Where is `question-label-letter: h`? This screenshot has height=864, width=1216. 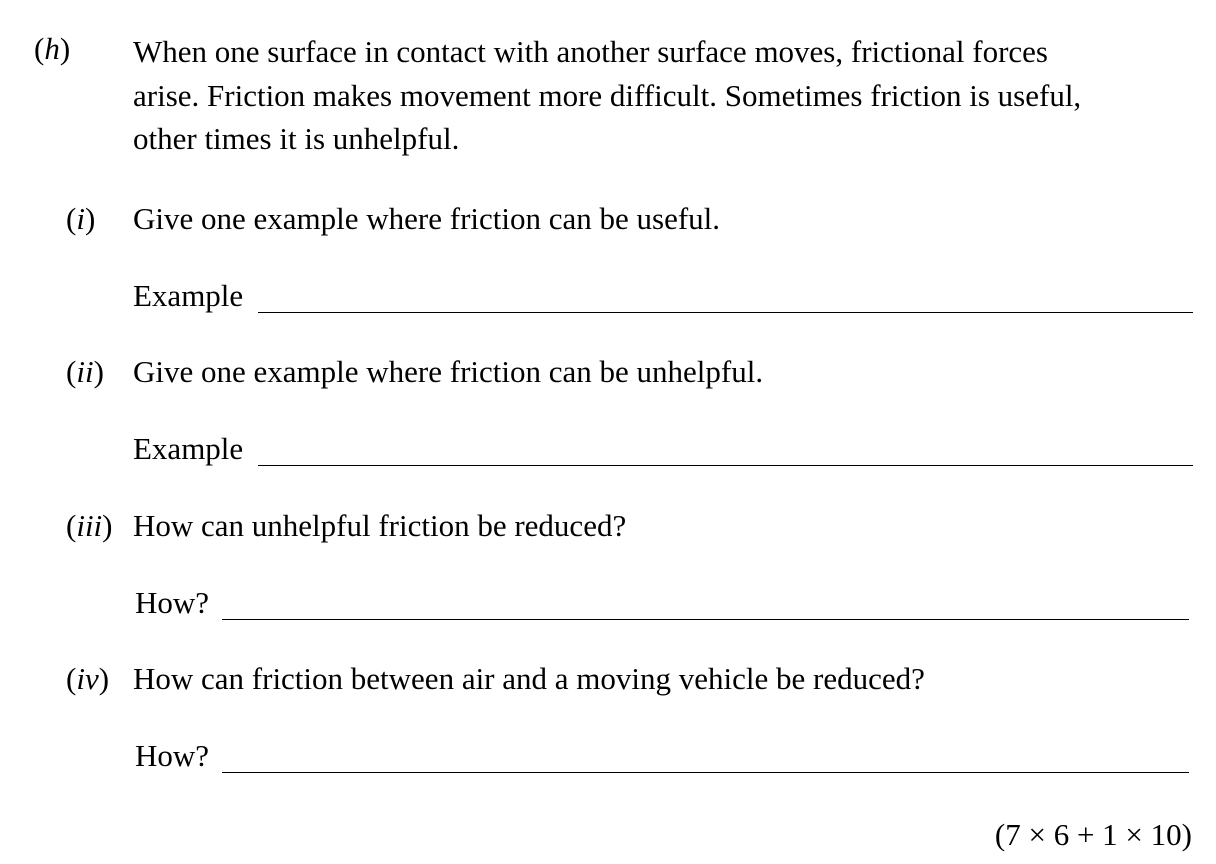 question-label-letter: h is located at coordinates (52, 48).